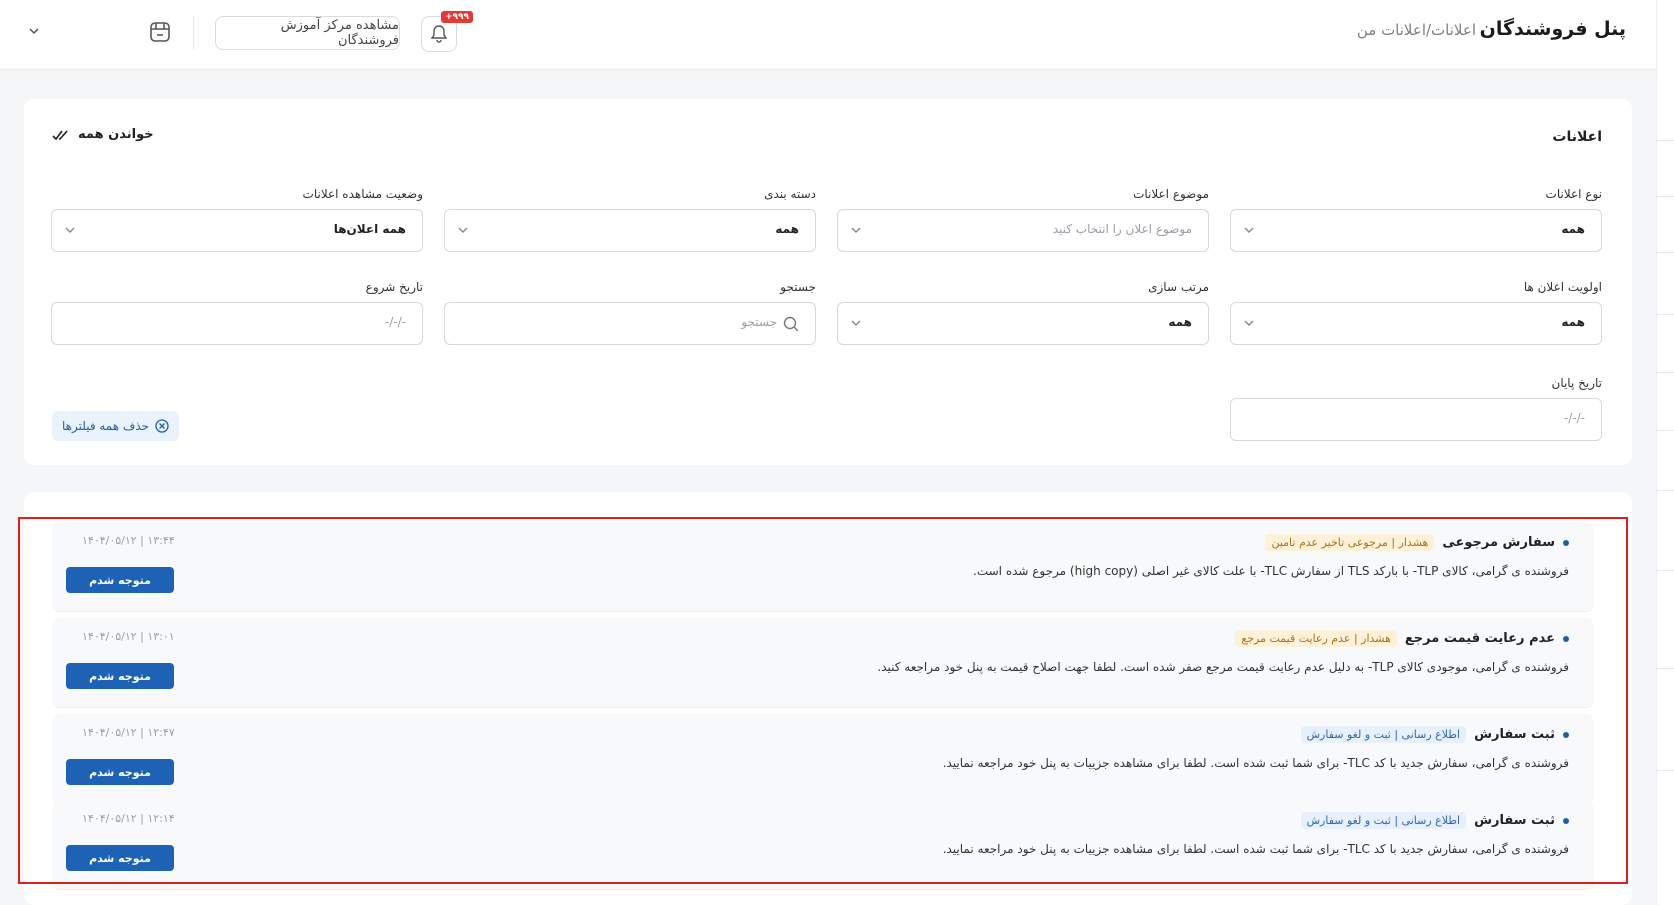 The image size is (1674, 905). What do you see at coordinates (106, 426) in the screenshot?
I see `clear-filters-label: حذف همه فیلترها` at bounding box center [106, 426].